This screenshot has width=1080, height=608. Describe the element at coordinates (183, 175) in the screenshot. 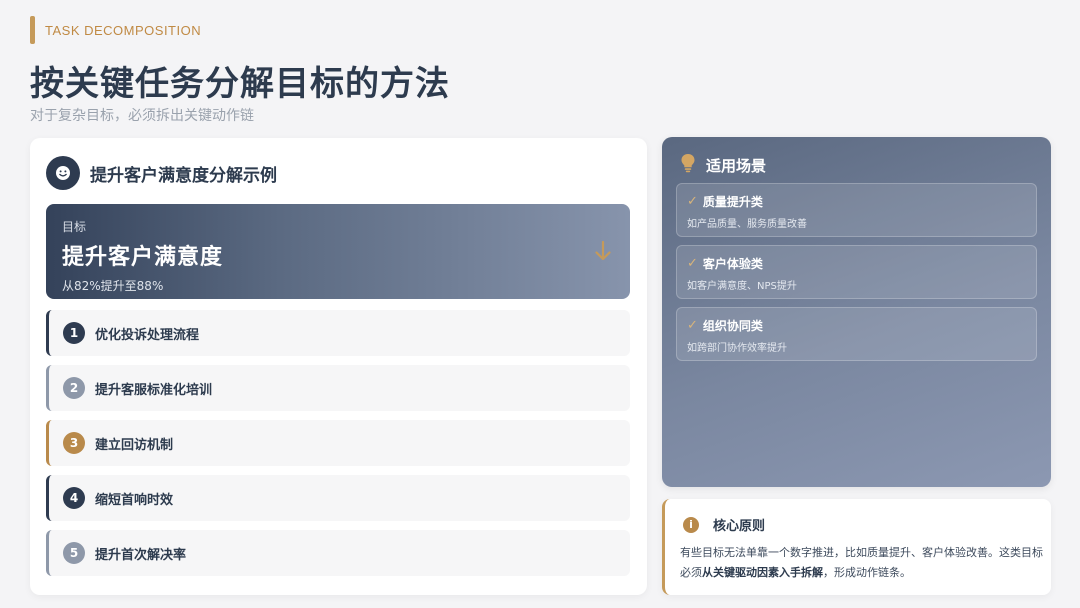

I see `example-title: 提升客户满意度分解示例` at that location.